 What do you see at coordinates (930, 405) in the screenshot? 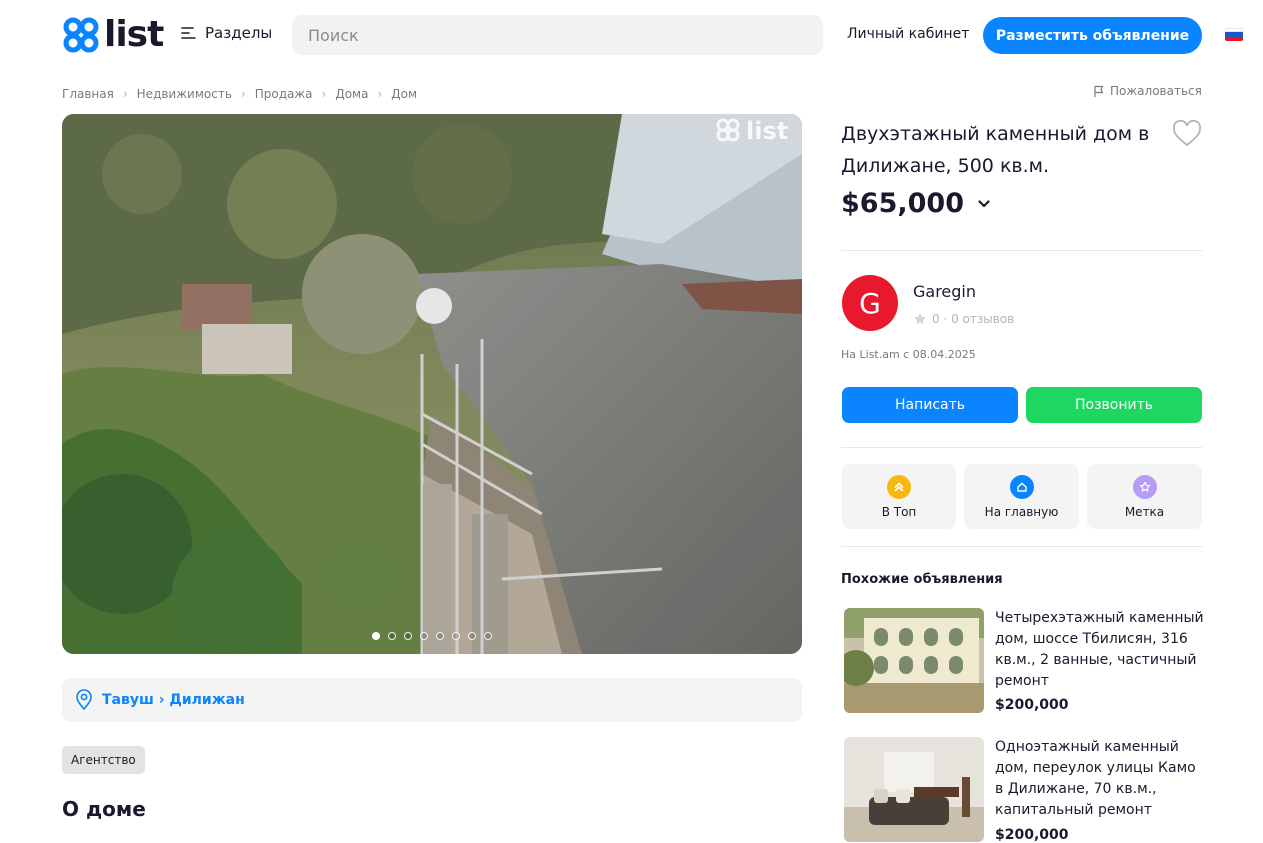
I see `write-button: Написать` at bounding box center [930, 405].